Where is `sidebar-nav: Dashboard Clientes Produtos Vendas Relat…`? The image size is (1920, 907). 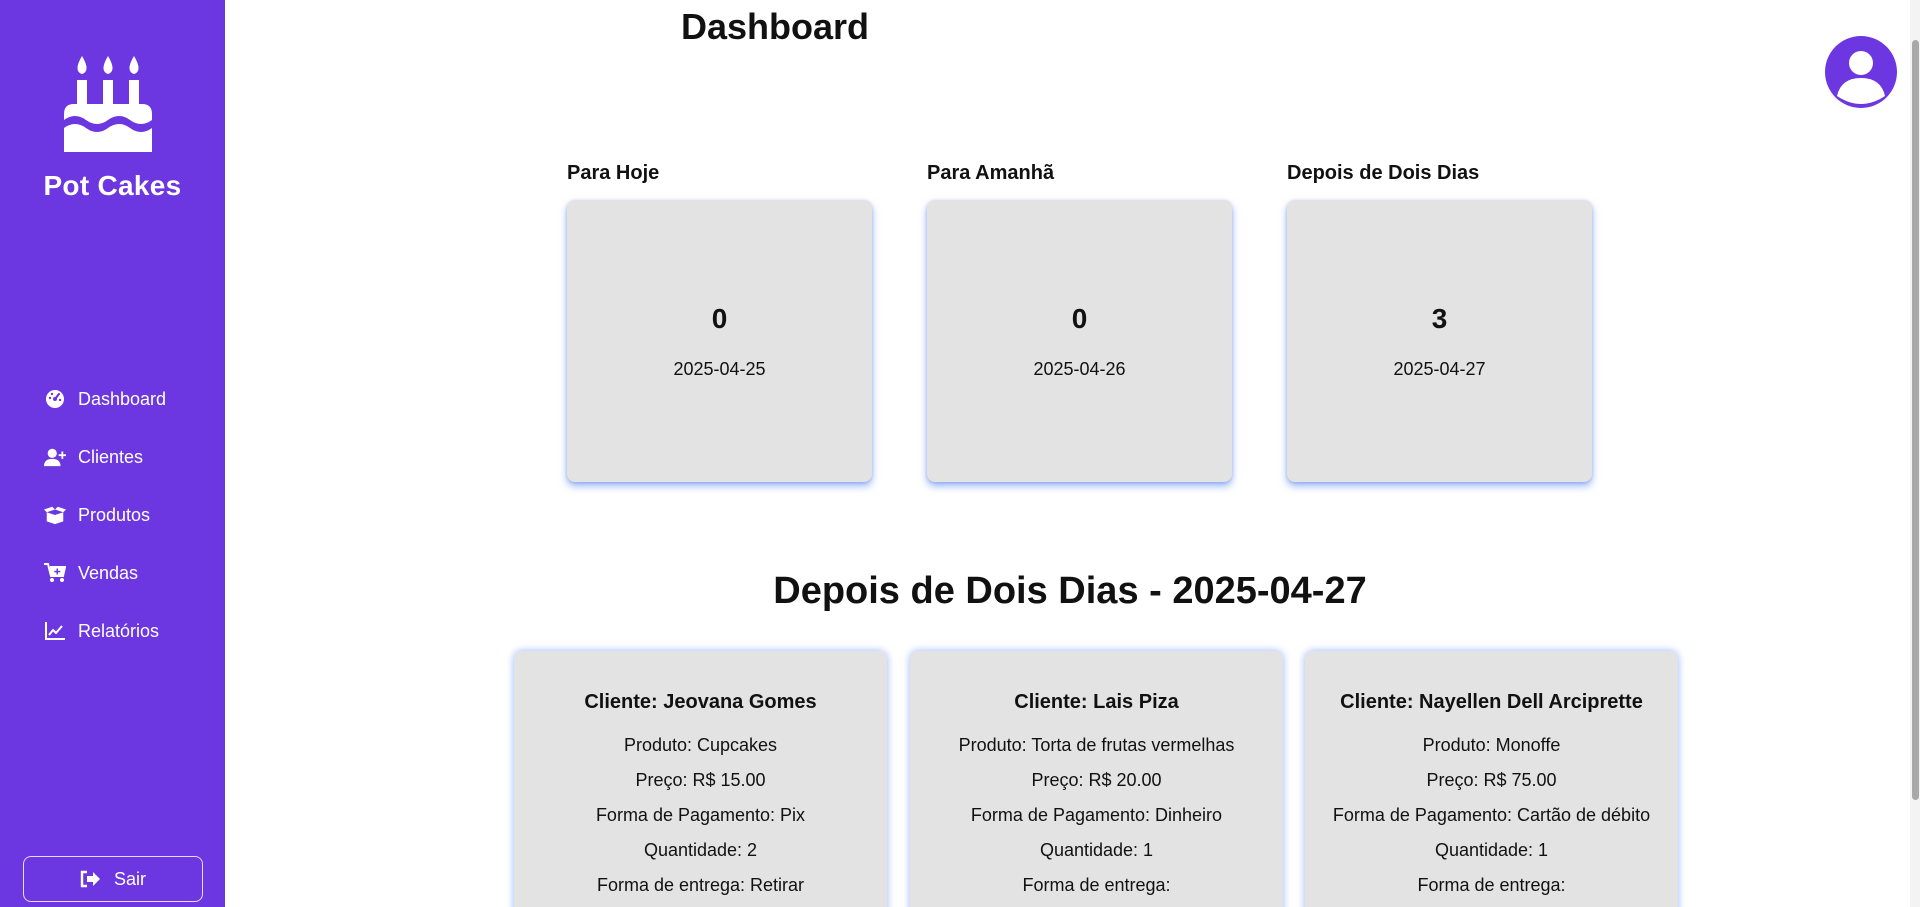 sidebar-nav: Dashboard Clientes Produtos Vendas Relat… is located at coordinates (112, 515).